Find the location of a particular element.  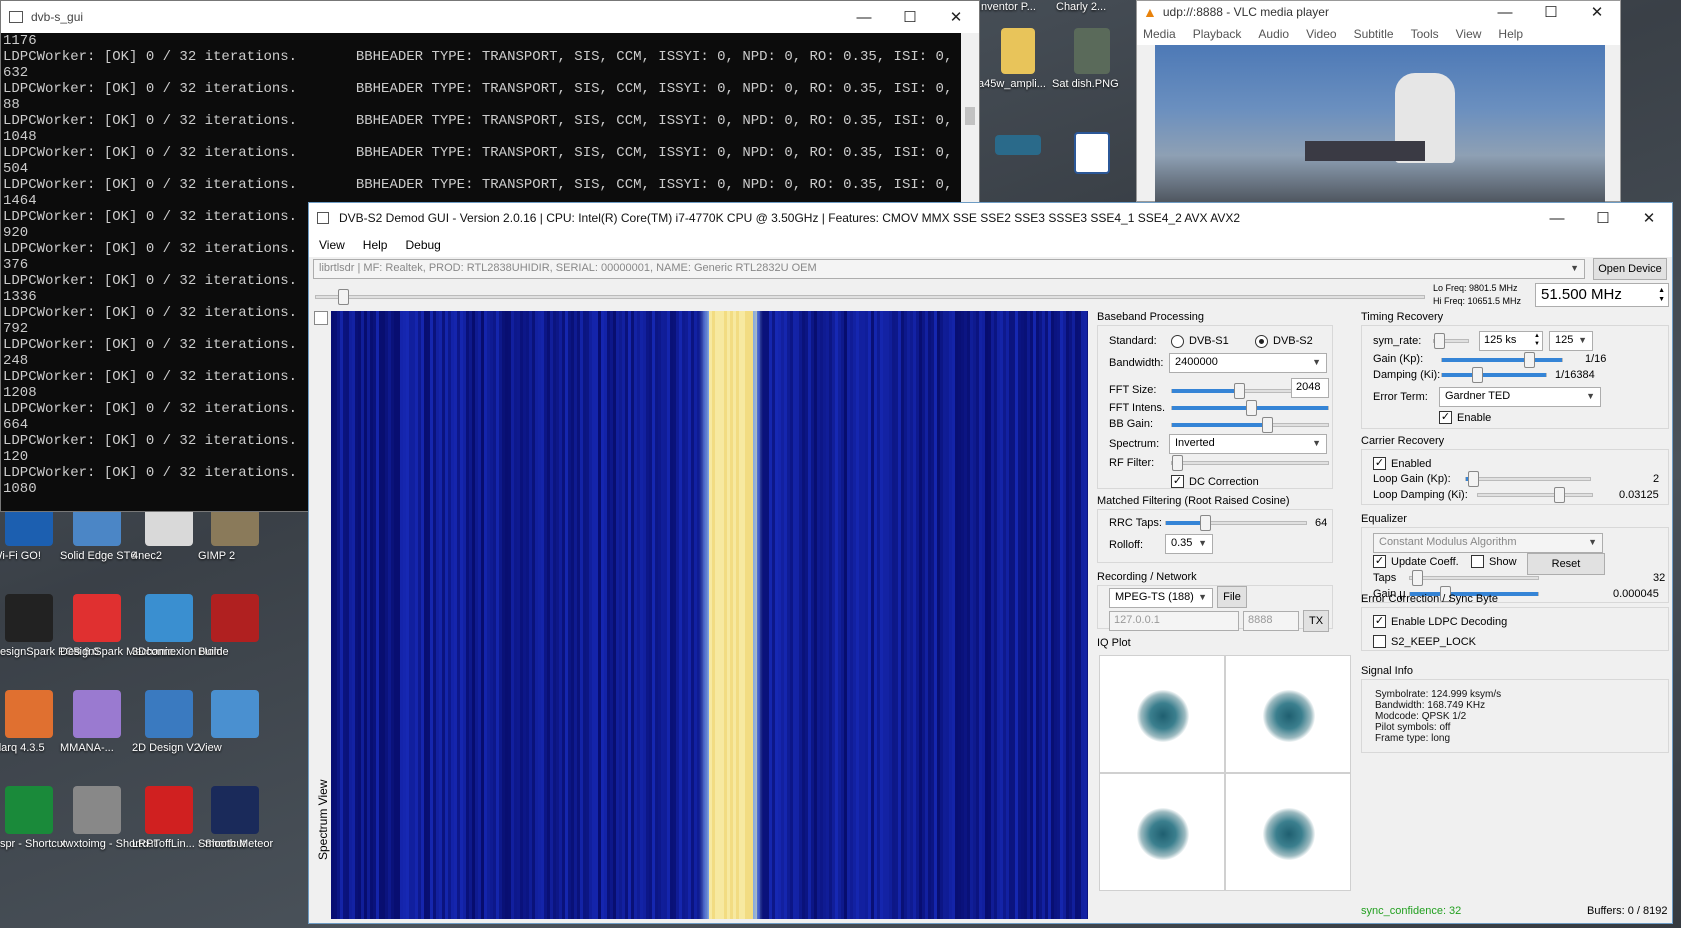

menu-debug: Debug is located at coordinates (422, 245).